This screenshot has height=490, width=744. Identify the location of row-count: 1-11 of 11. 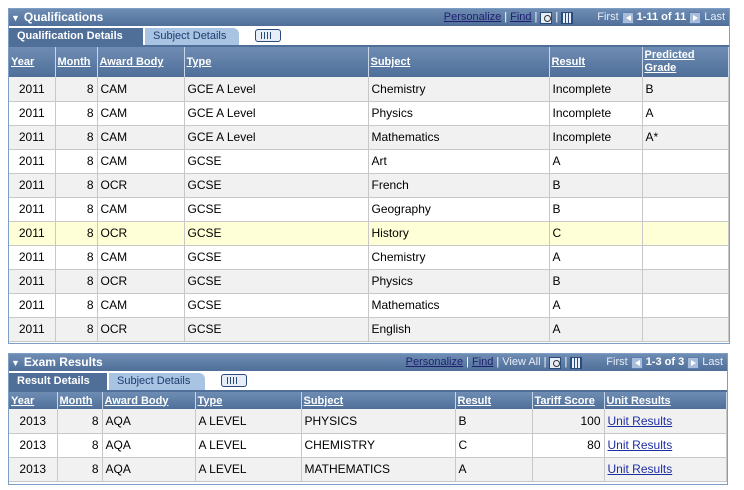
(661, 17).